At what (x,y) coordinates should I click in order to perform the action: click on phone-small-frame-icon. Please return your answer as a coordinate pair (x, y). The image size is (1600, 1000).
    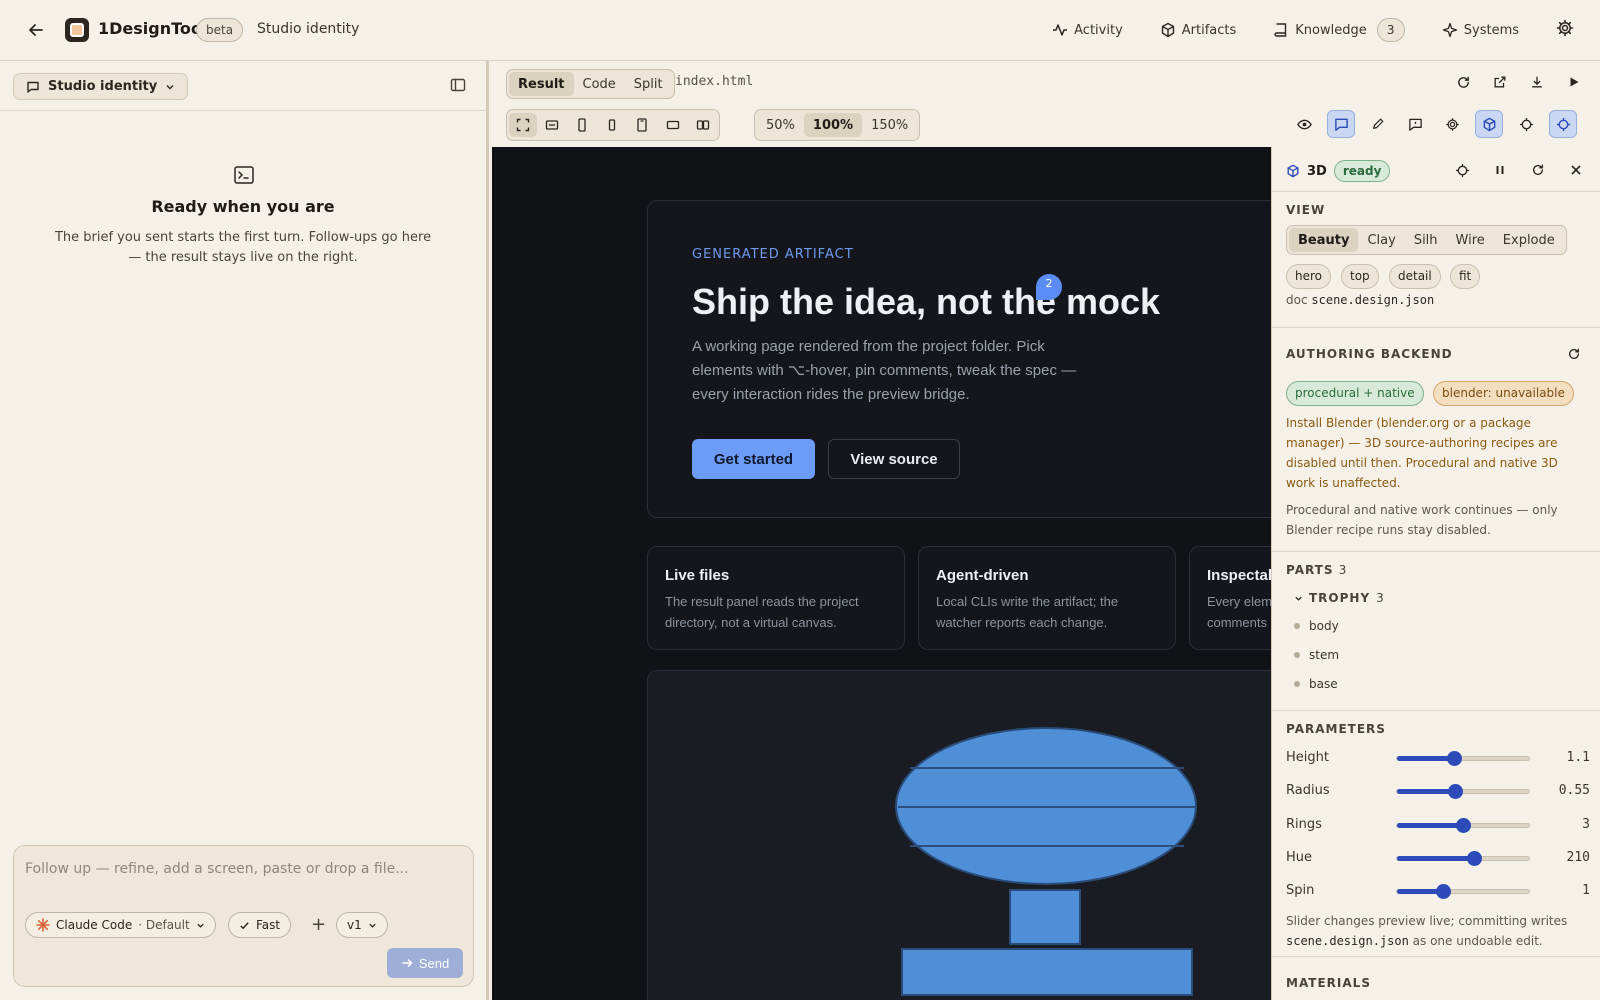
    Looking at the image, I should click on (612, 125).